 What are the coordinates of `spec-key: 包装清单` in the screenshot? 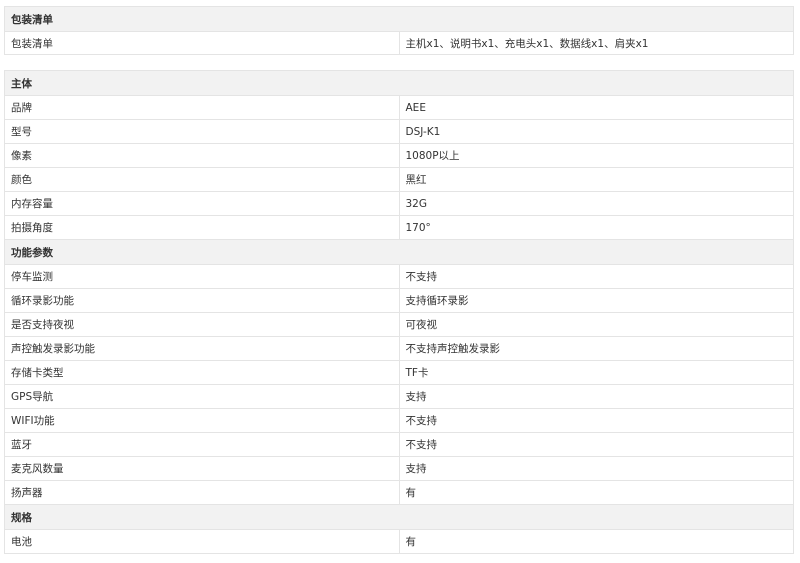 It's located at (202, 43).